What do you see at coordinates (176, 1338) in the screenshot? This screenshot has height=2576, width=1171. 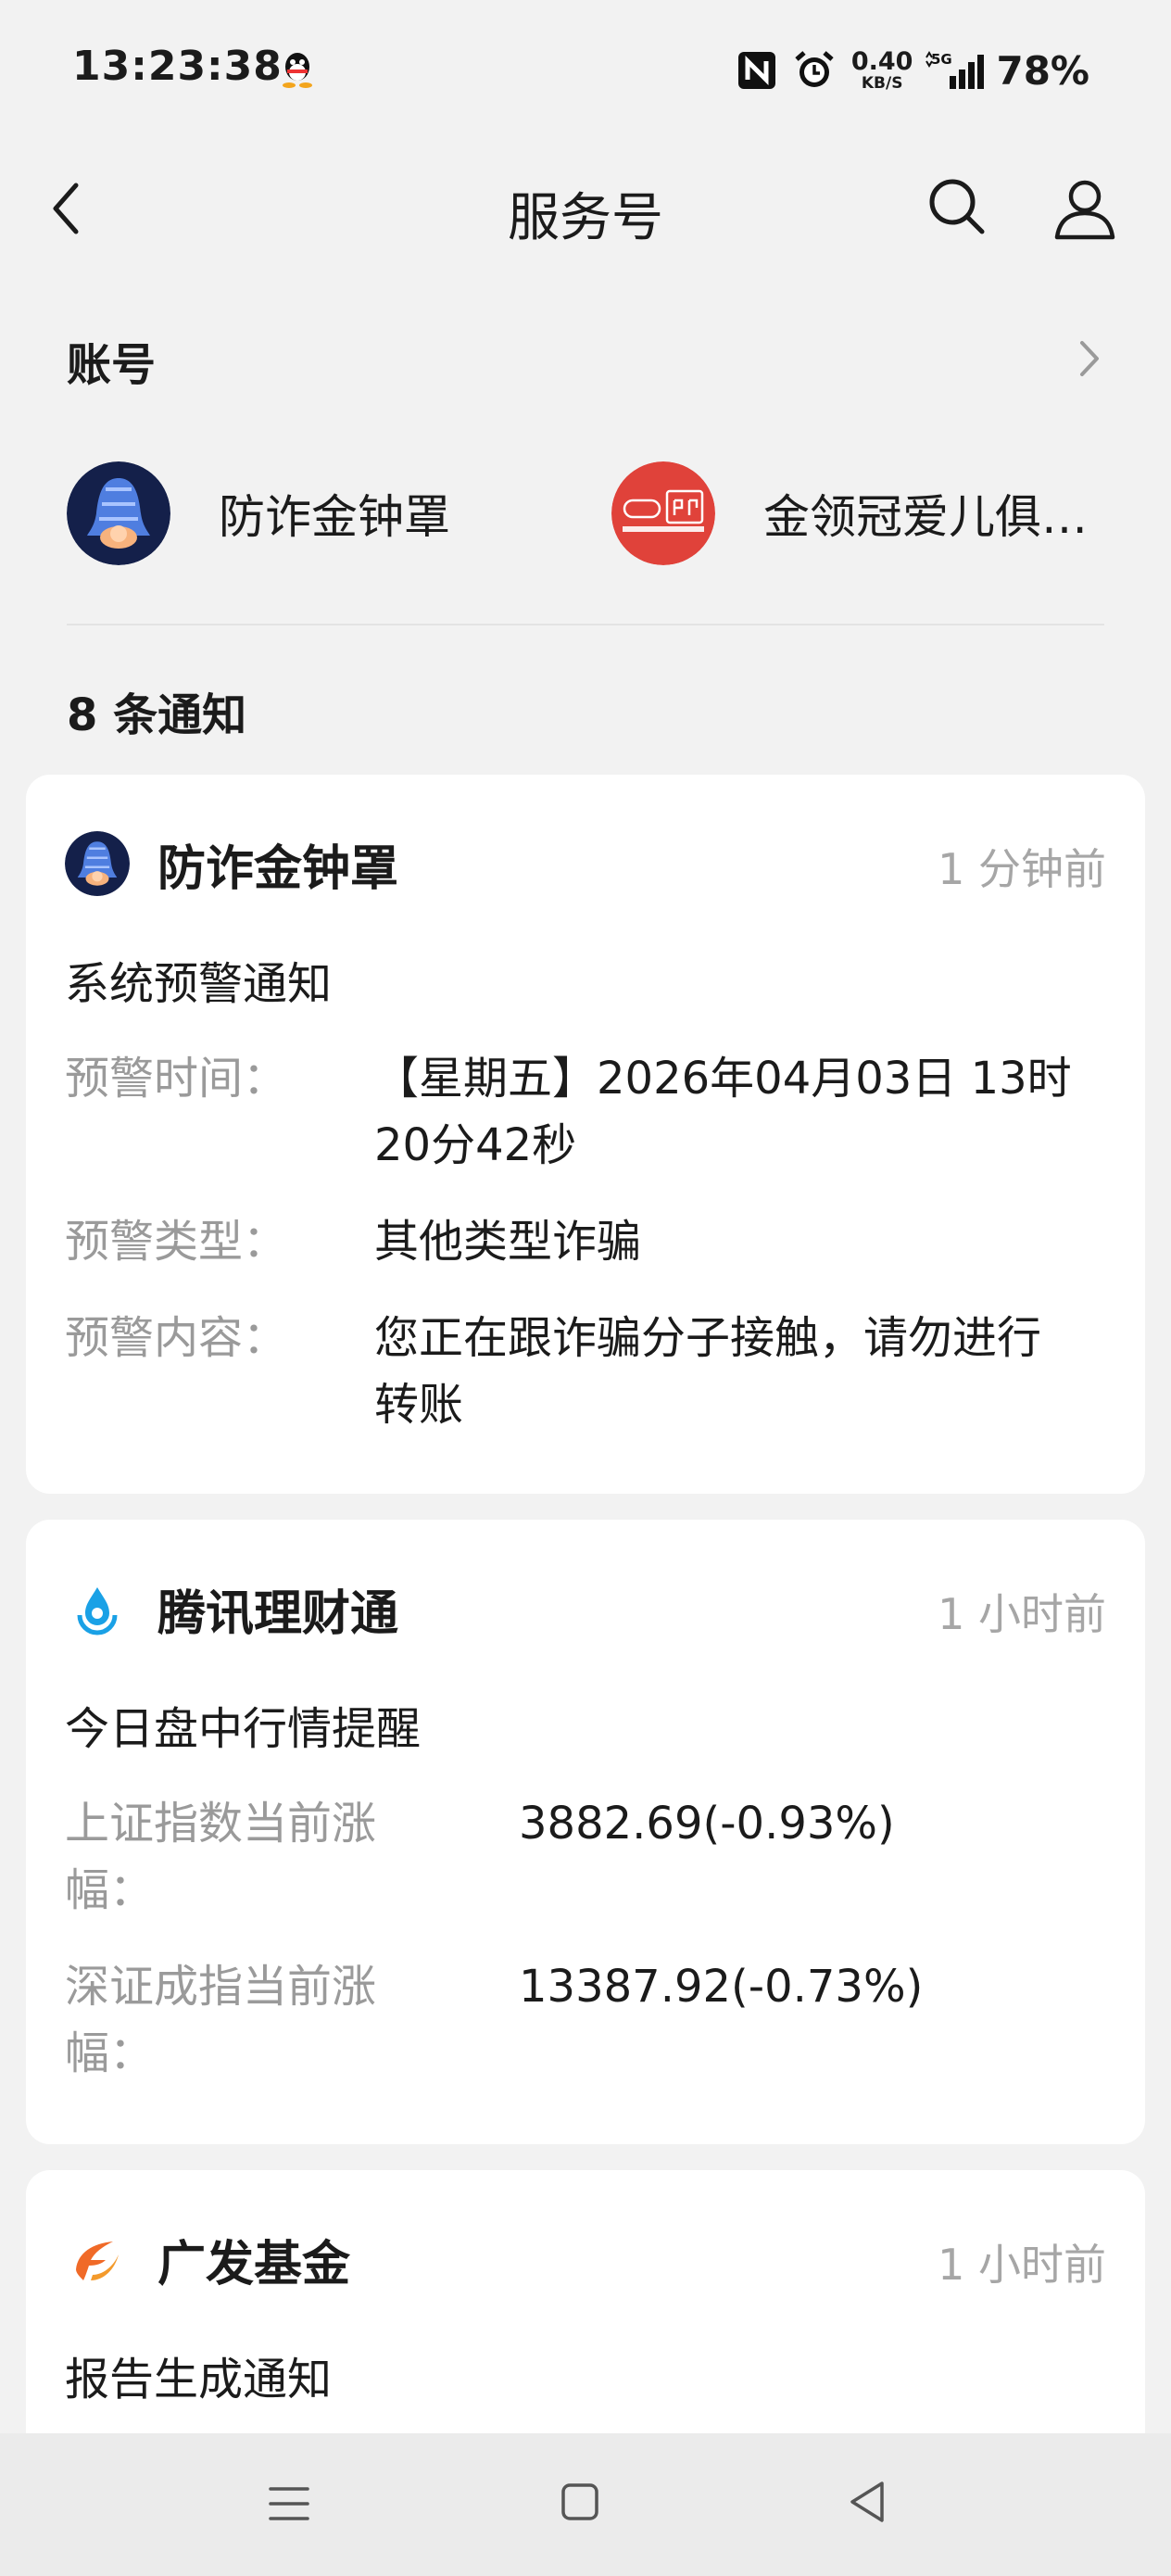 I see `field-label: 预警内容：` at bounding box center [176, 1338].